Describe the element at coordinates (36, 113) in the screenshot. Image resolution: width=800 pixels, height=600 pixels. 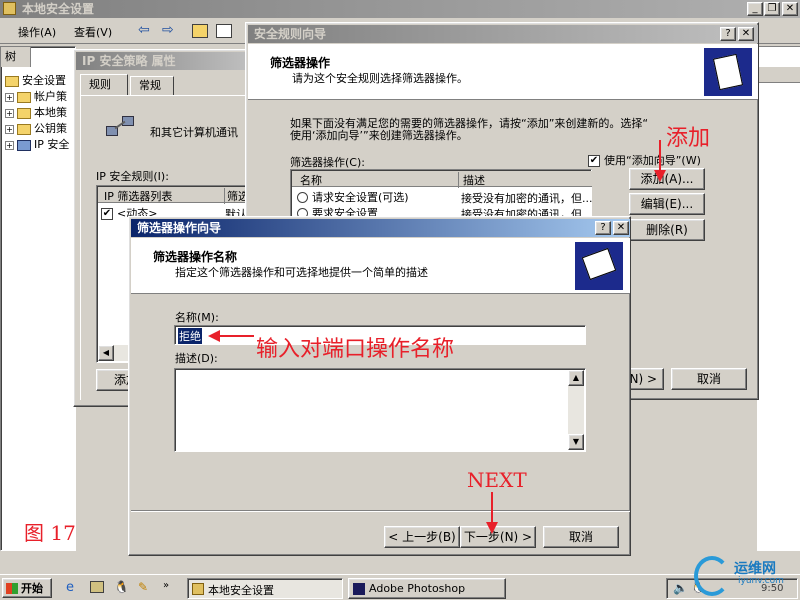
I see `tree-item-local-policy: + 本地策` at that location.